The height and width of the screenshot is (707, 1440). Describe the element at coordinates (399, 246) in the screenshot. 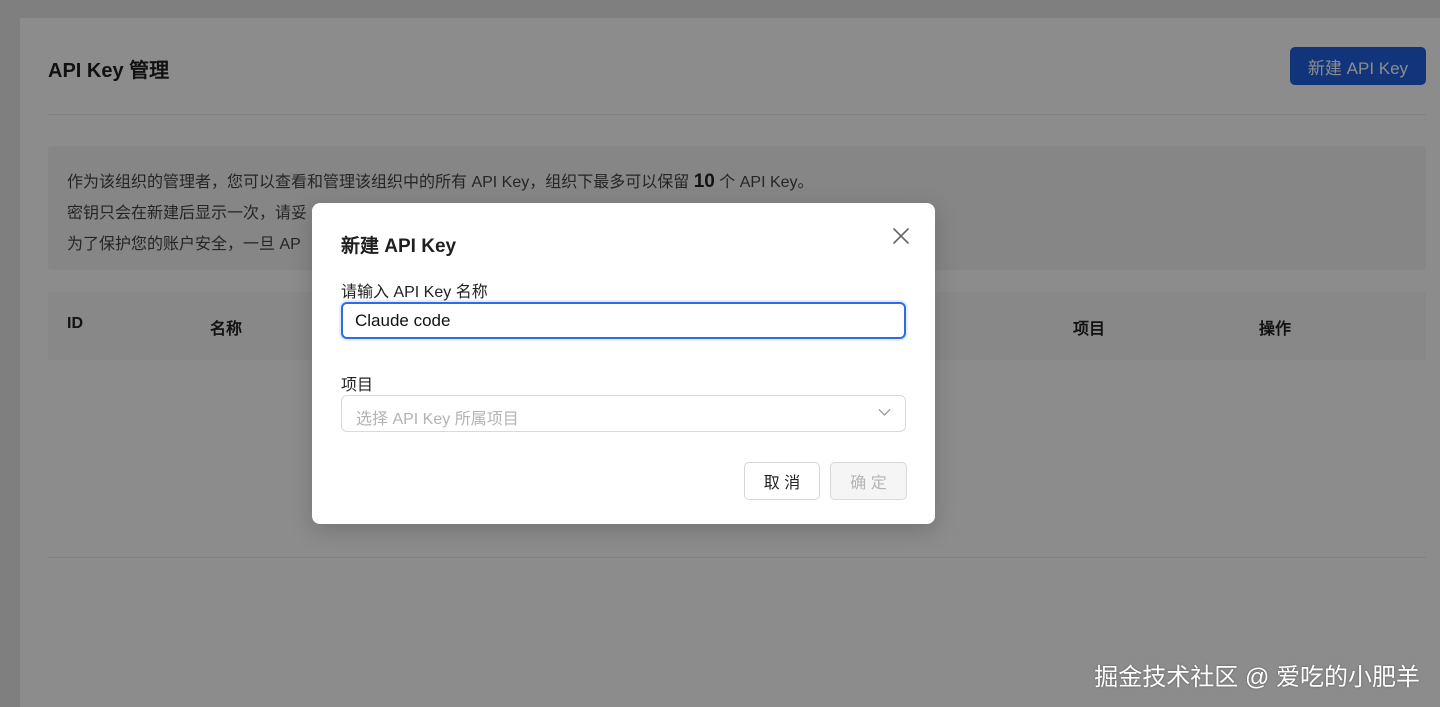

I see `dialog-title: 新建 API Key` at that location.